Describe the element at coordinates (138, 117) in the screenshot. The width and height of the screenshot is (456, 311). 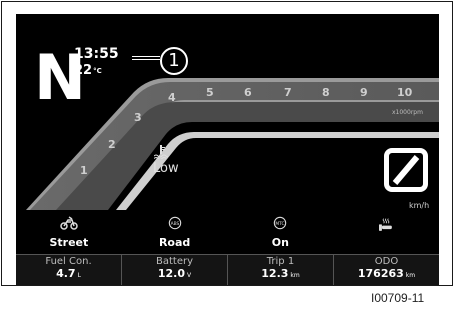
I see `rpm-tick: 3` at that location.